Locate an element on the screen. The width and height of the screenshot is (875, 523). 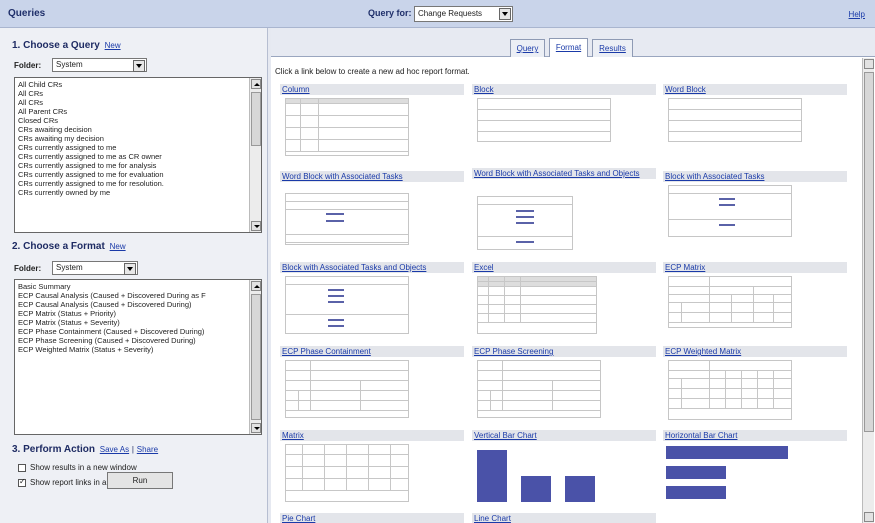
show-results-checkbox is located at coordinates (22, 467).